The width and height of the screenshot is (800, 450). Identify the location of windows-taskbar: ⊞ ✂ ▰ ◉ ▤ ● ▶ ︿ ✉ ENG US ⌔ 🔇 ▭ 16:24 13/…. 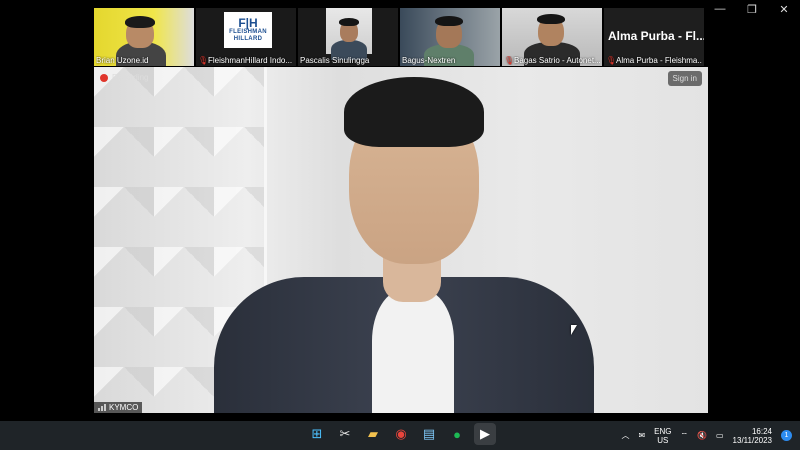
(400, 435).